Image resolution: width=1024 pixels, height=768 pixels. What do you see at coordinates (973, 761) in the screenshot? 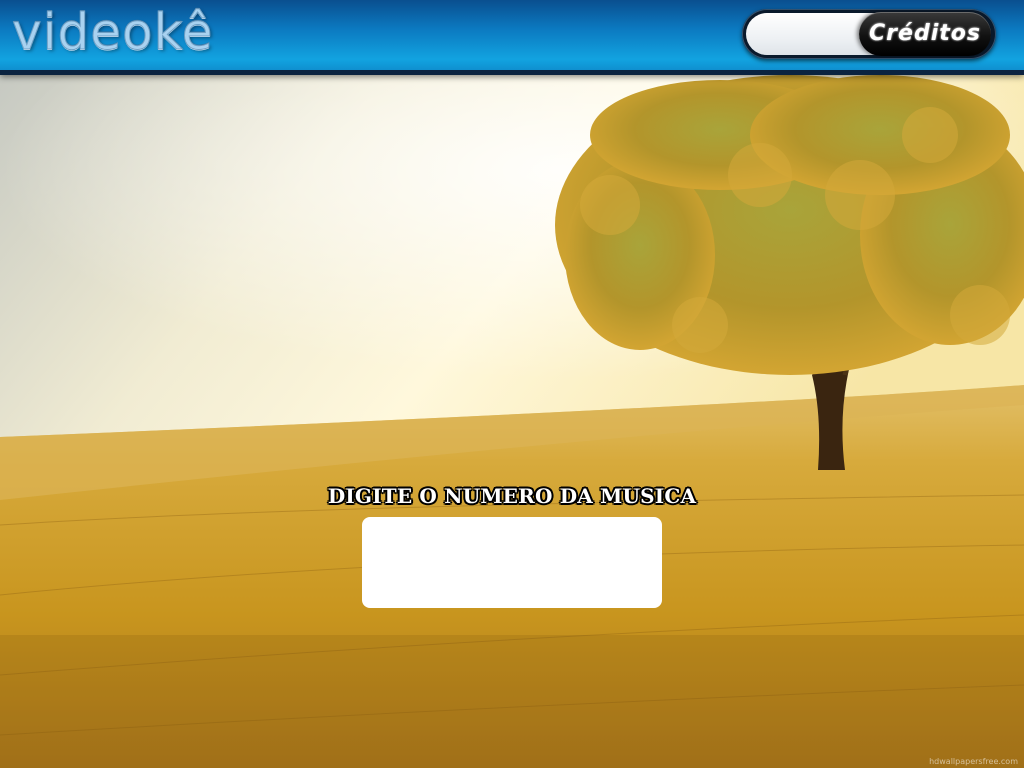
I see `image-watermark: hdwallpapersfree.com` at bounding box center [973, 761].